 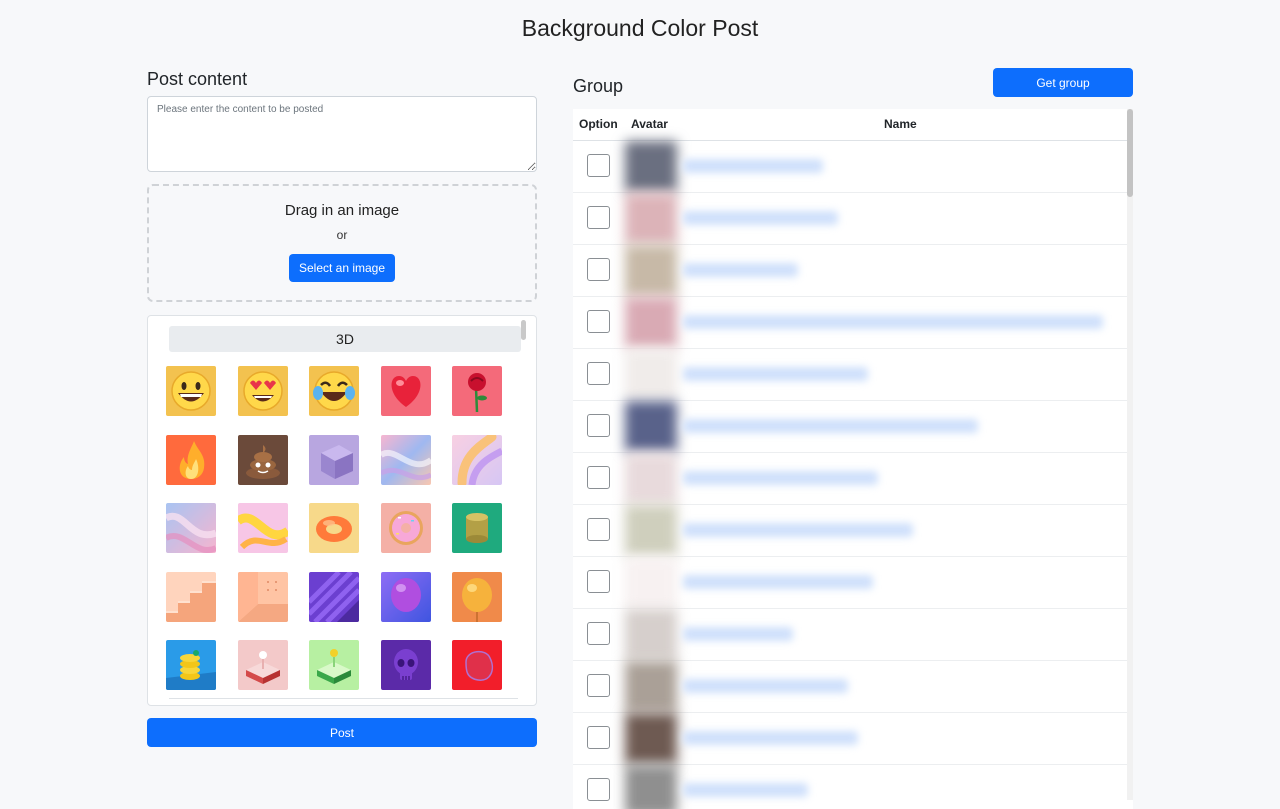 I want to click on pink-platform-icon, so click(x=262, y=665).